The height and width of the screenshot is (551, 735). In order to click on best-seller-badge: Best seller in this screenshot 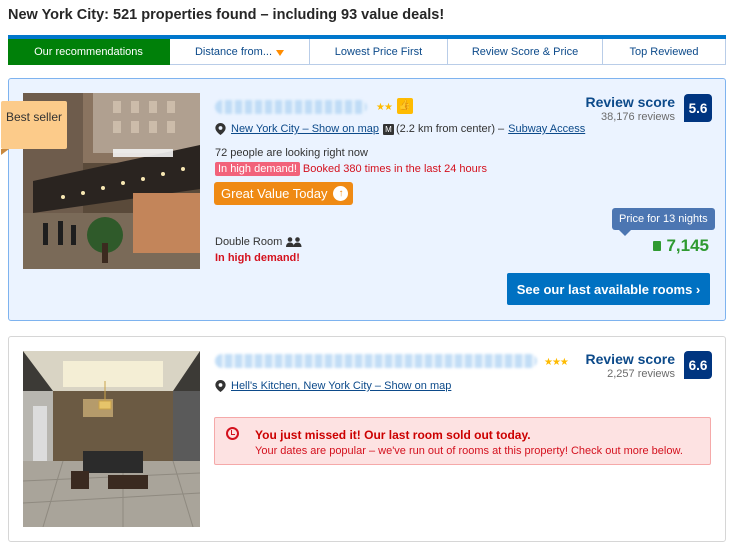, I will do `click(34, 128)`.